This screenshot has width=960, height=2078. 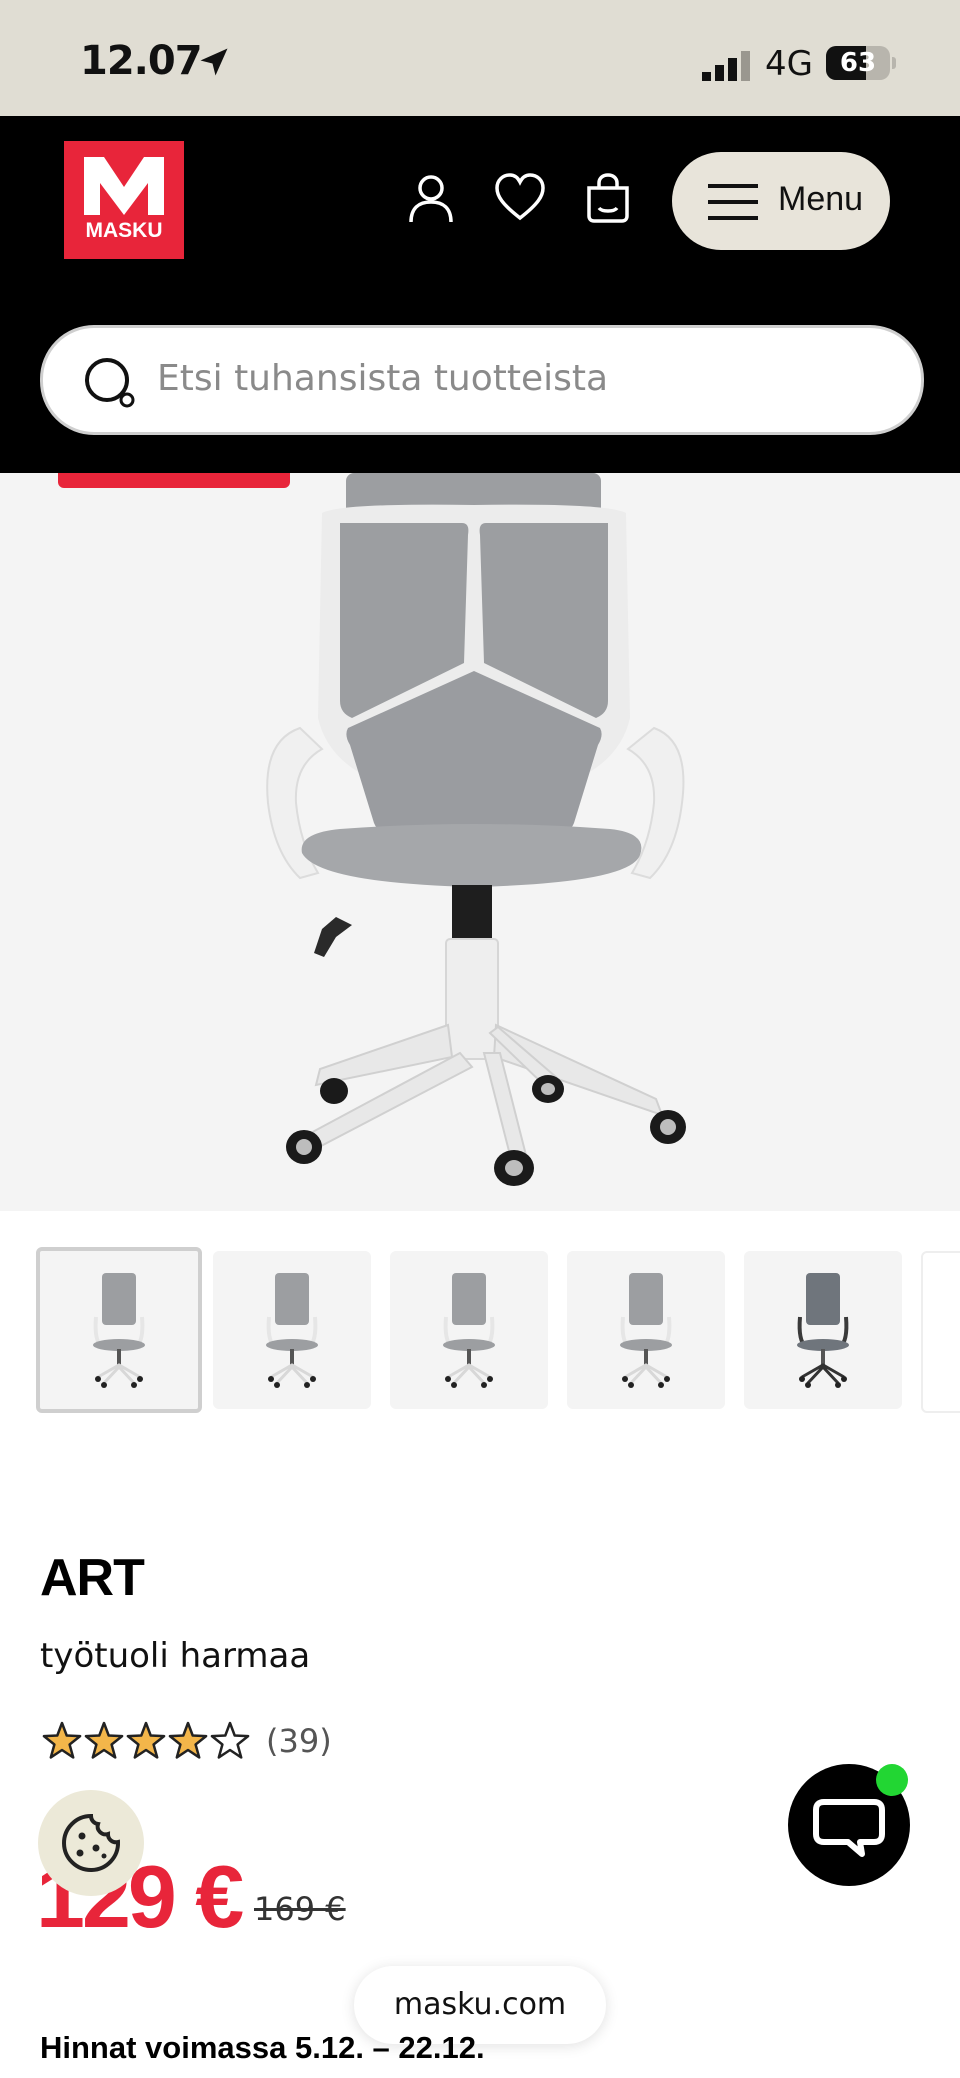 What do you see at coordinates (431, 198) in the screenshot?
I see `account-icon` at bounding box center [431, 198].